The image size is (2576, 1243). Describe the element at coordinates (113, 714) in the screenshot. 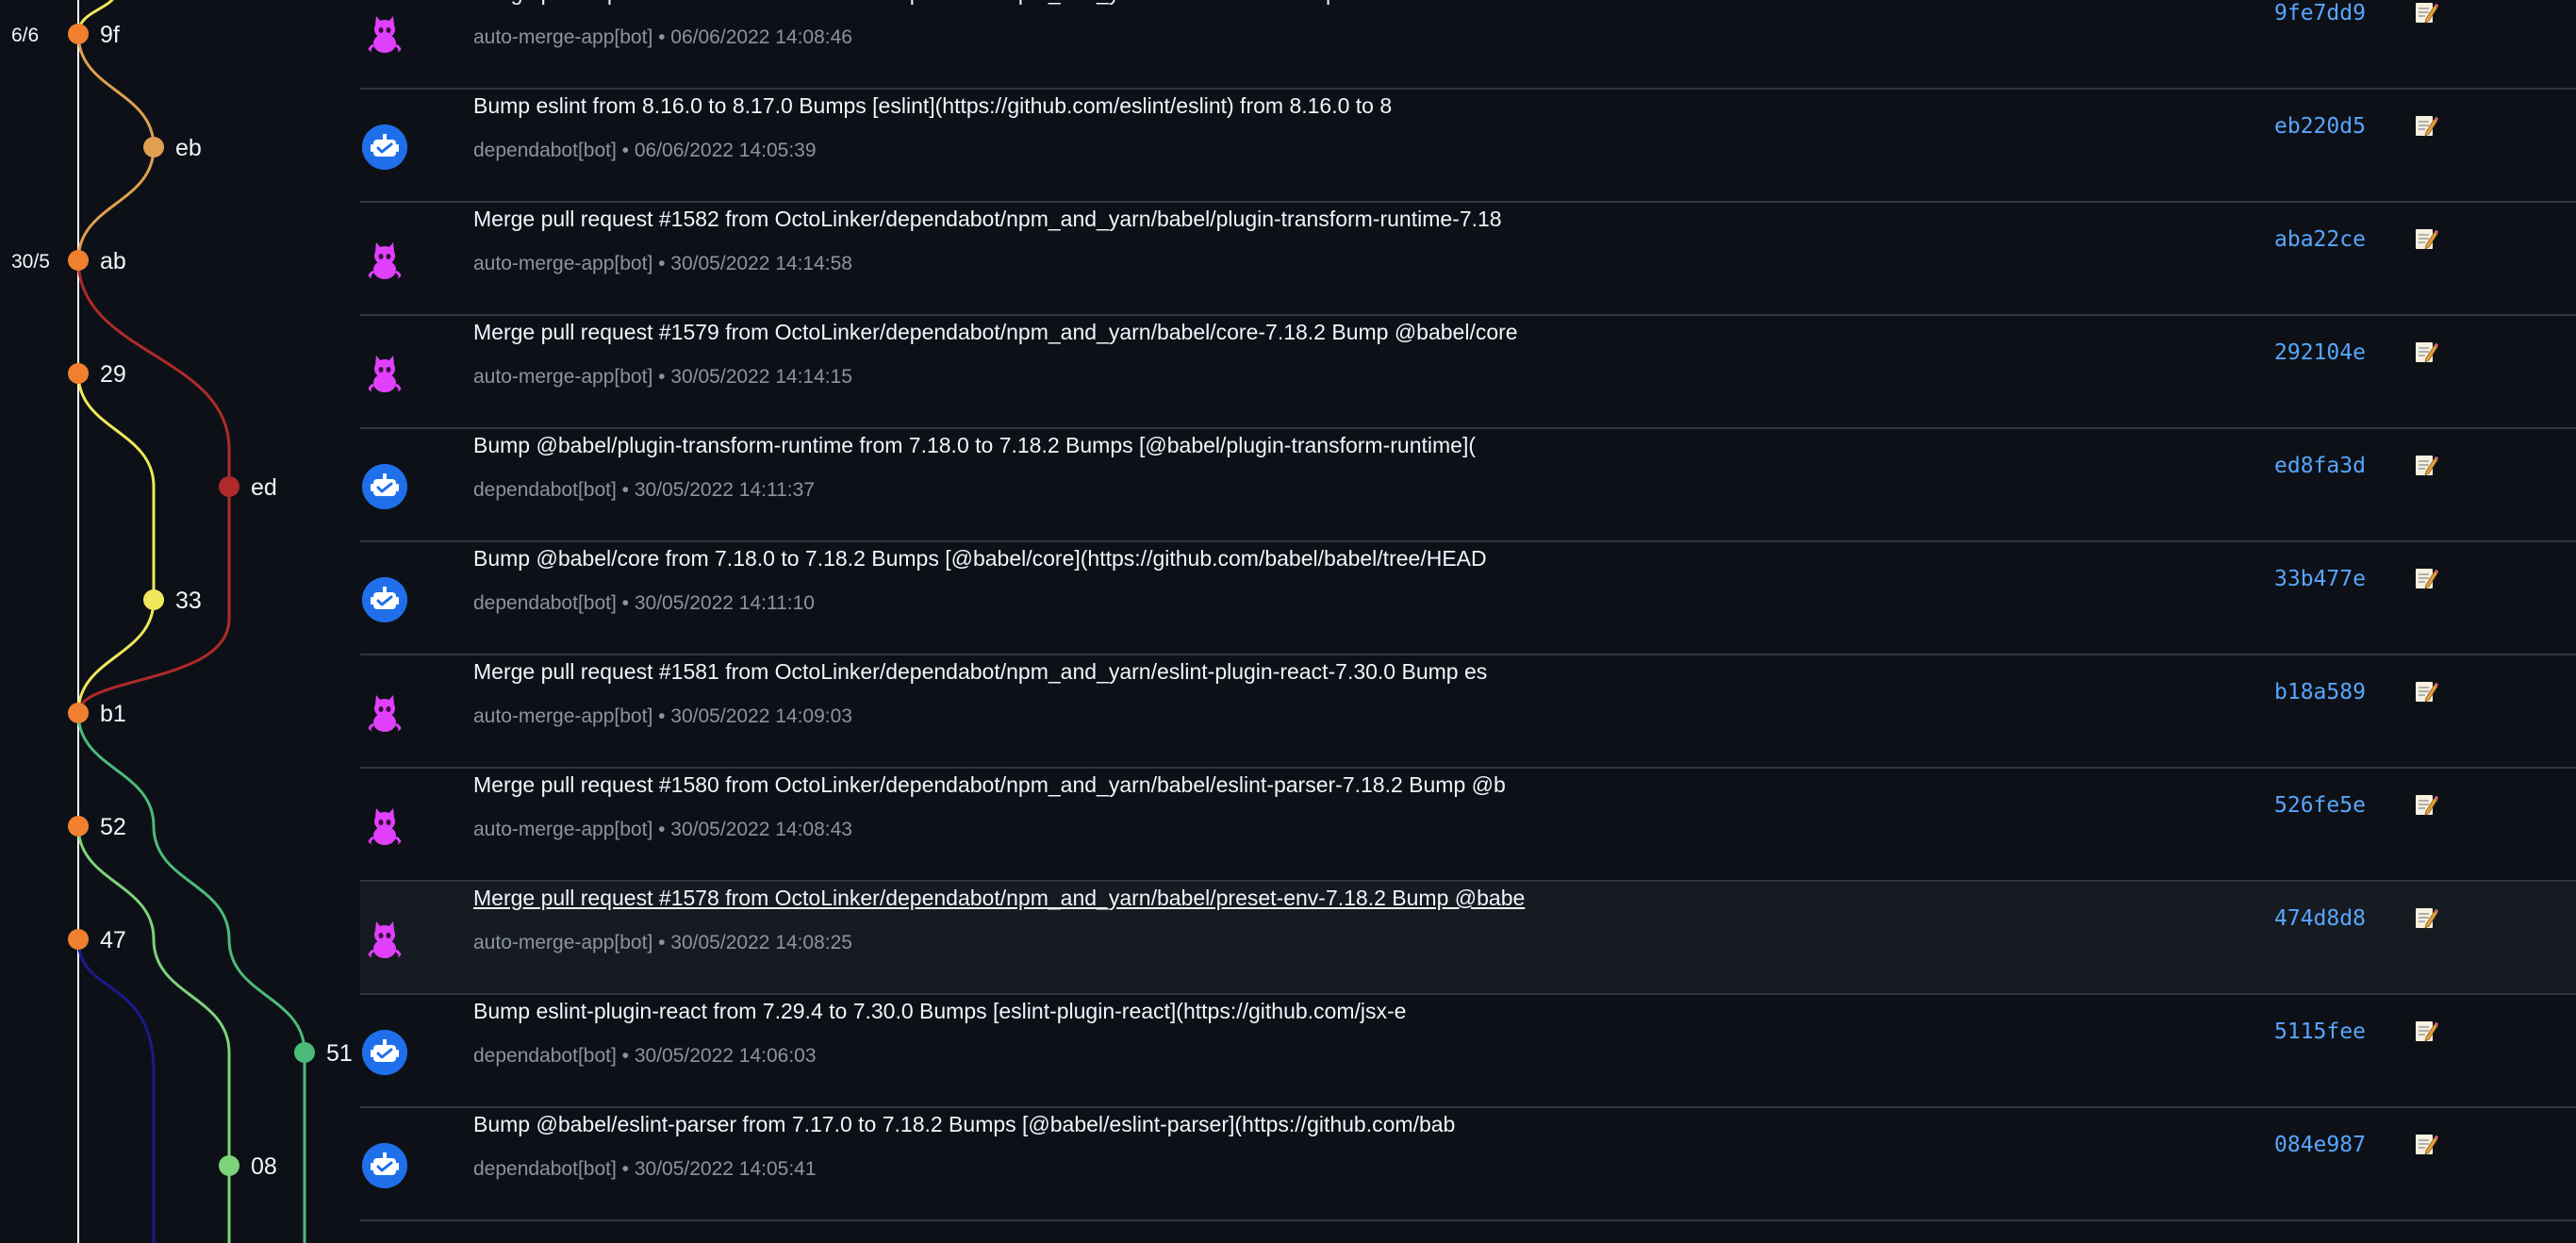

I see `commit-node-label: b1` at that location.